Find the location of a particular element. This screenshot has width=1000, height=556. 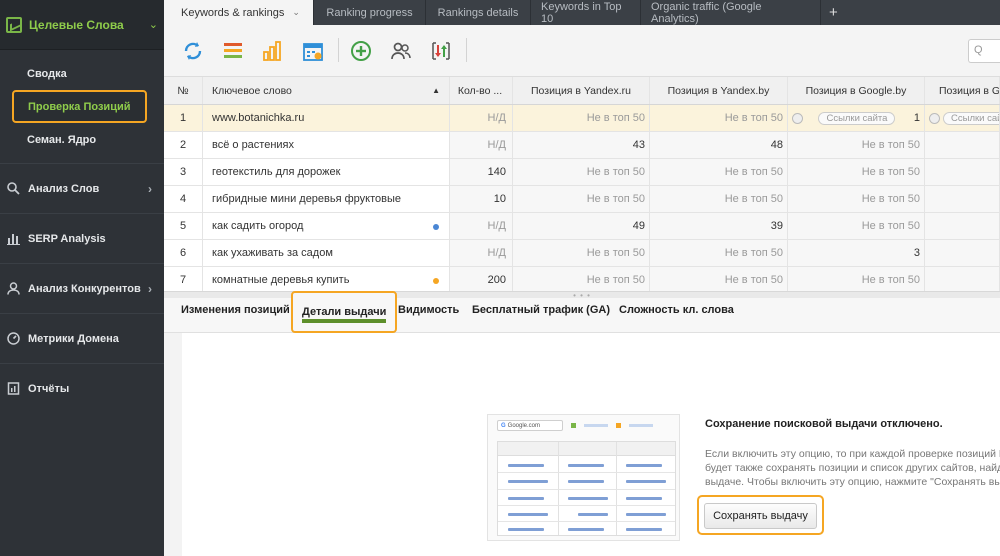

table-row: 2 всё о растениях Н/Д 43 48 Не в топ 50 is located at coordinates (582, 145).